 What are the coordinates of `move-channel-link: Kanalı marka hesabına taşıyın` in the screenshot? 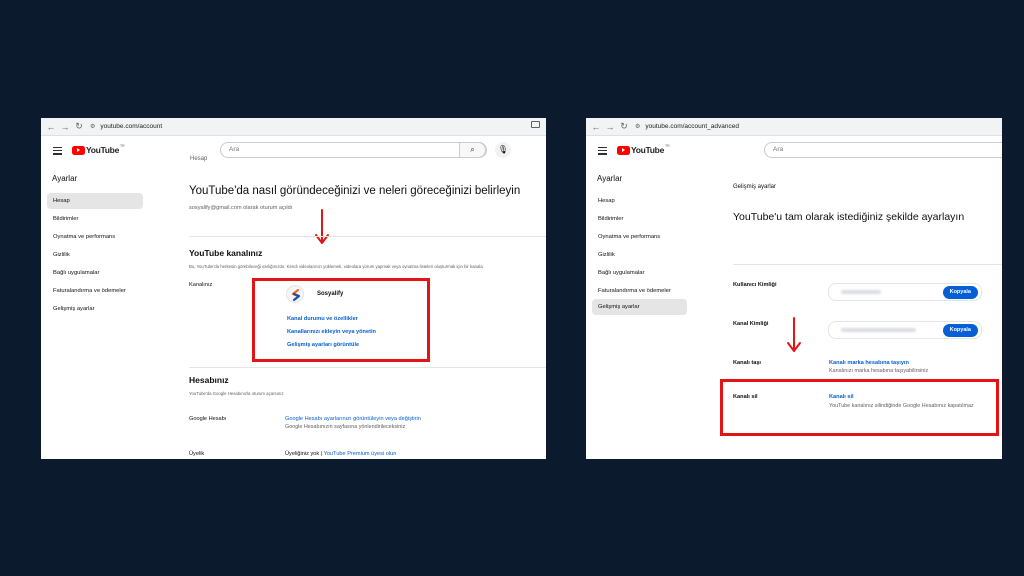 It's located at (869, 363).